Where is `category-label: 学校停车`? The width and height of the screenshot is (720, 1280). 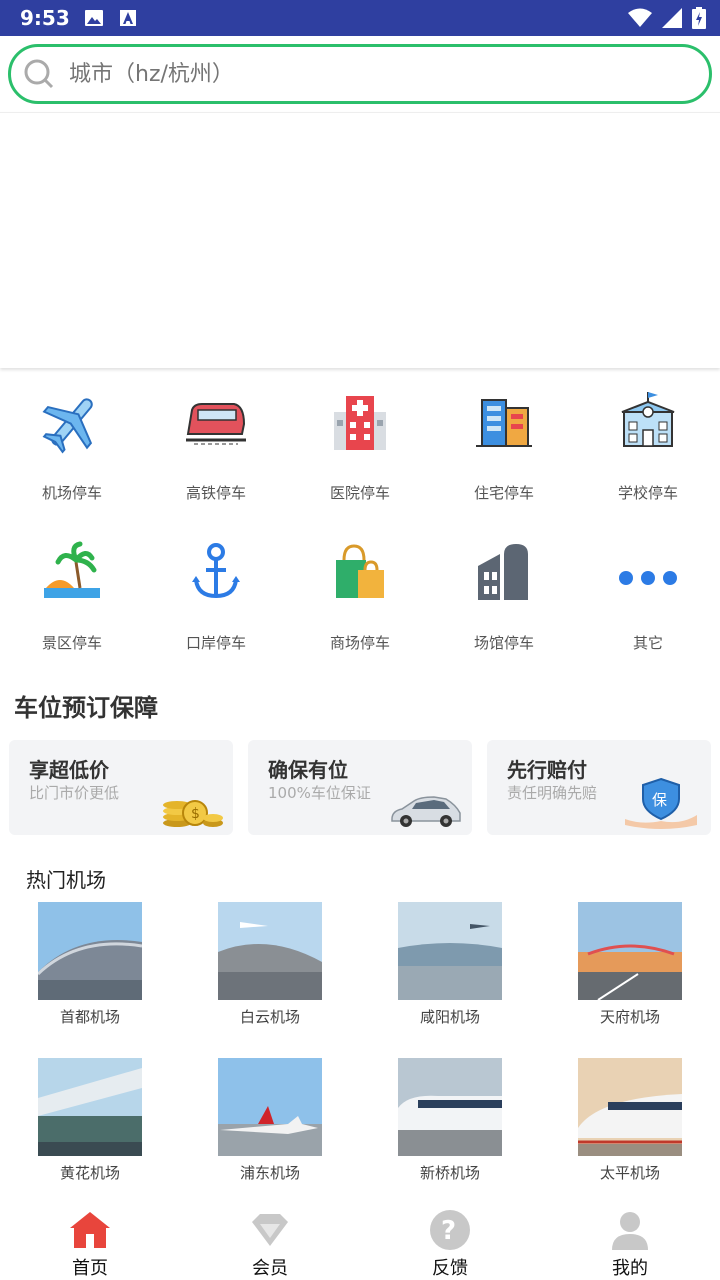 category-label: 学校停车 is located at coordinates (647, 493).